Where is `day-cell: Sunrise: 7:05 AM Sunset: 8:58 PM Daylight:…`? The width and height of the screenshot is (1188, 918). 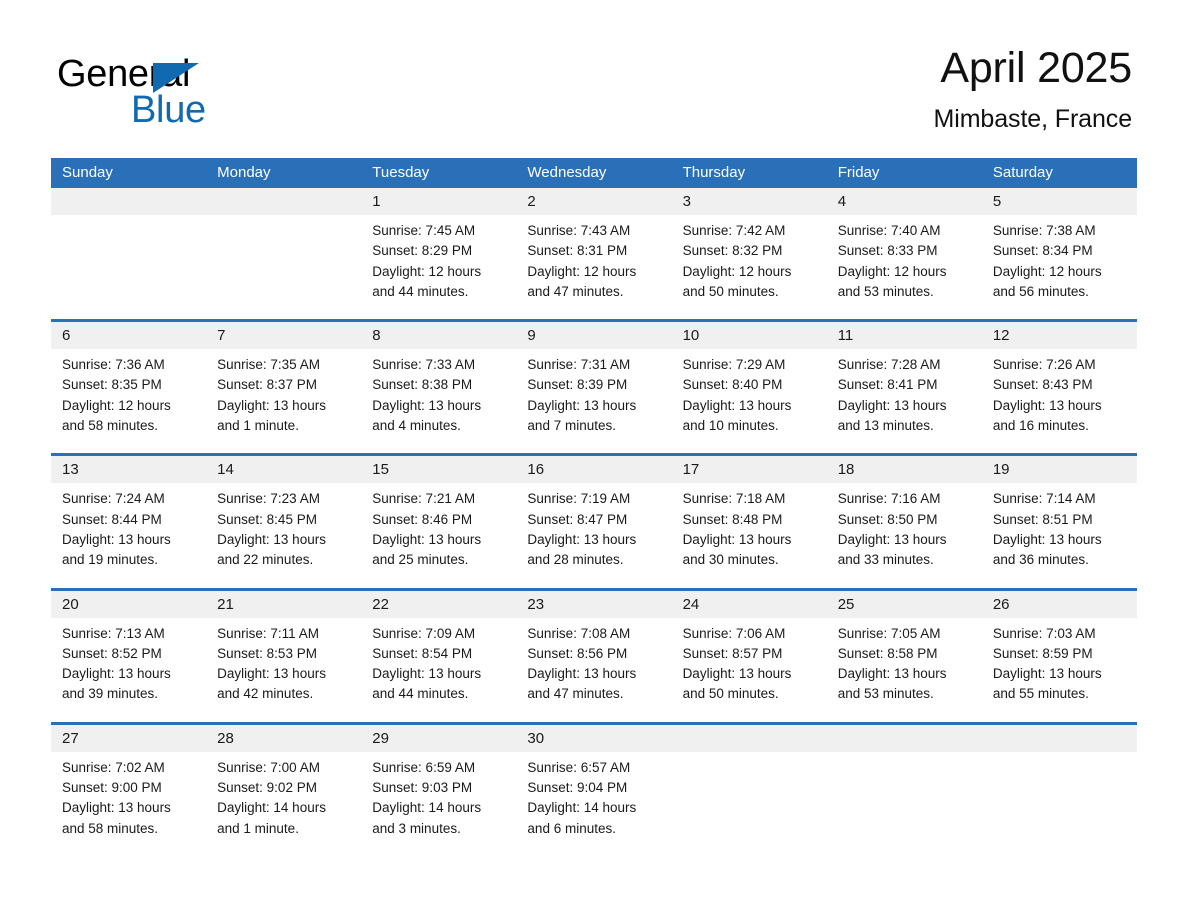 day-cell: Sunrise: 7:05 AM Sunset: 8:58 PM Daylight:… is located at coordinates (904, 670).